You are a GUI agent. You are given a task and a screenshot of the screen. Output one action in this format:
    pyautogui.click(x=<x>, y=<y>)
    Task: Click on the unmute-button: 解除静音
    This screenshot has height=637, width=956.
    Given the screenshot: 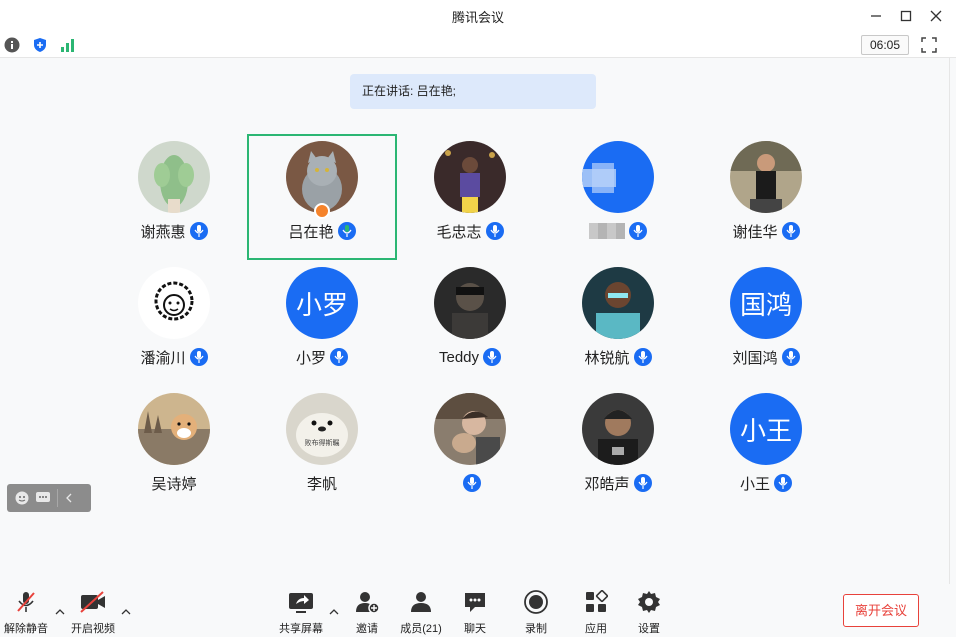 What is the action you would take?
    pyautogui.click(x=26, y=612)
    